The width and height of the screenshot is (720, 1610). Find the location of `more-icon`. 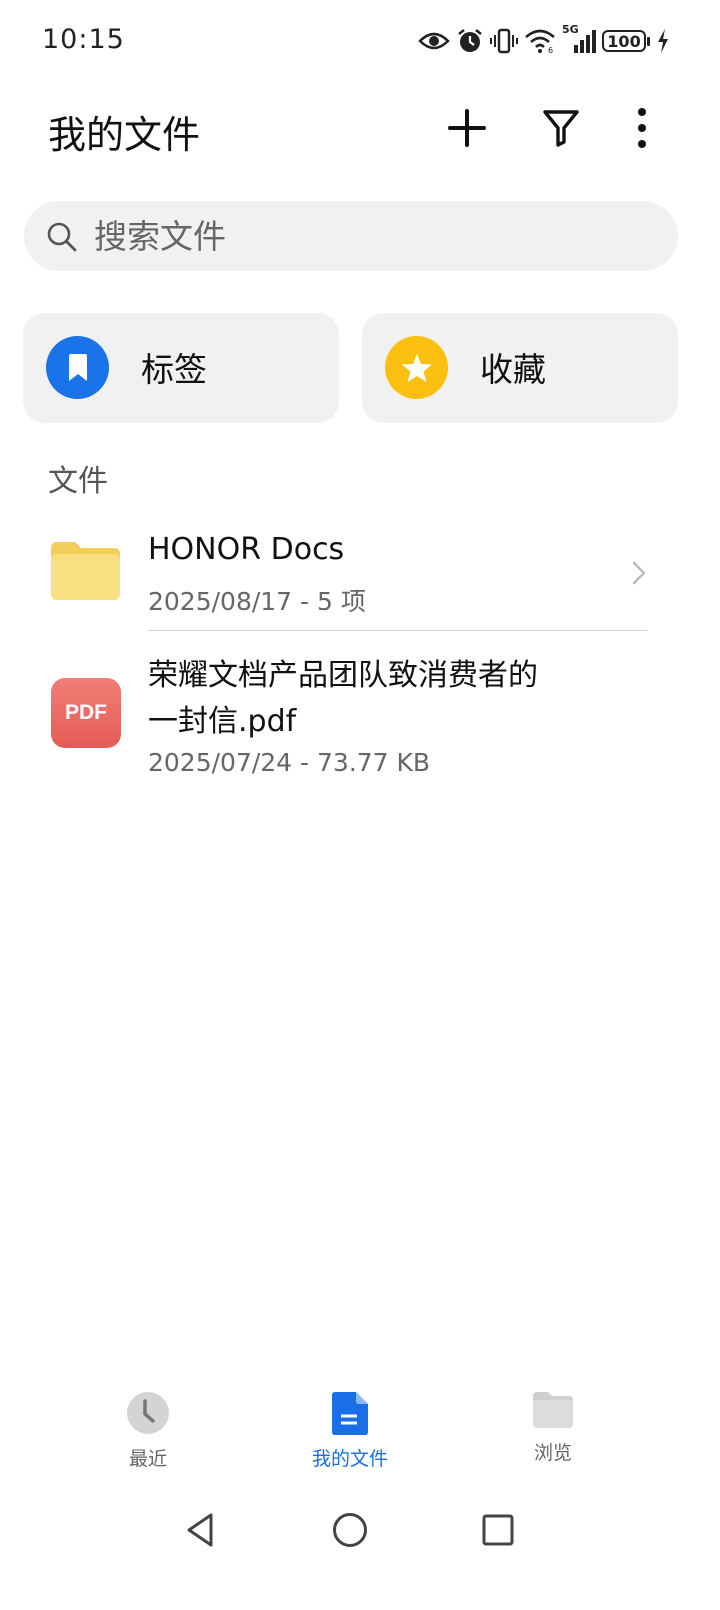

more-icon is located at coordinates (642, 128).